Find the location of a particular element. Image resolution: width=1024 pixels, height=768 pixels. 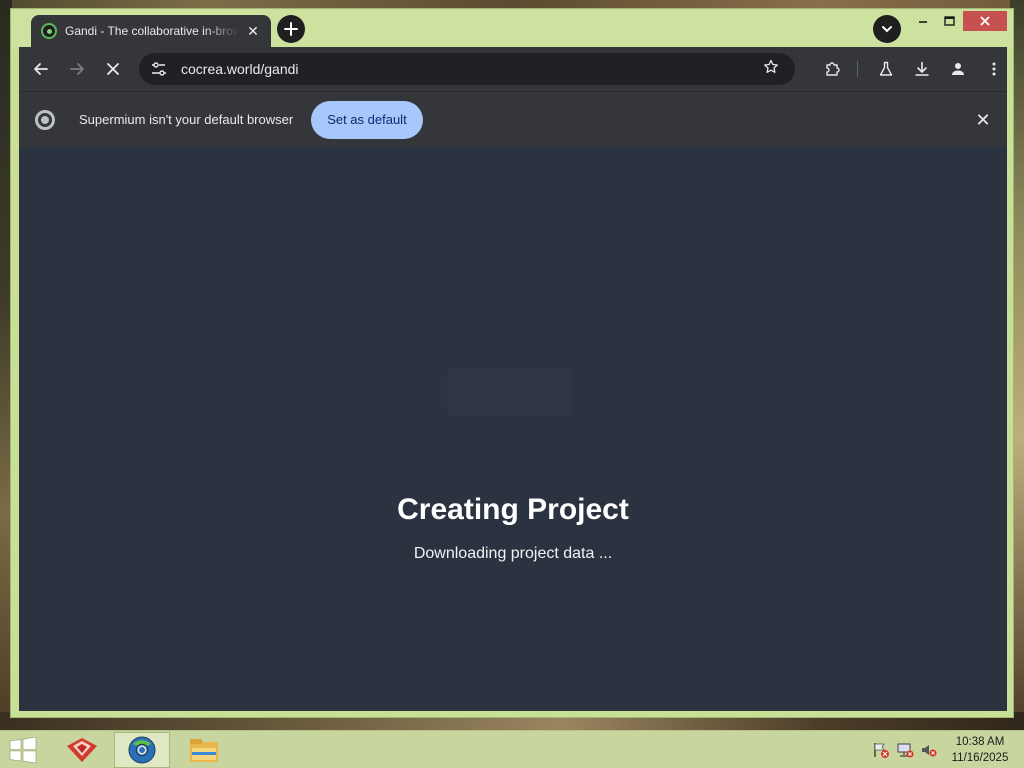

plus-icon is located at coordinates (291, 29).